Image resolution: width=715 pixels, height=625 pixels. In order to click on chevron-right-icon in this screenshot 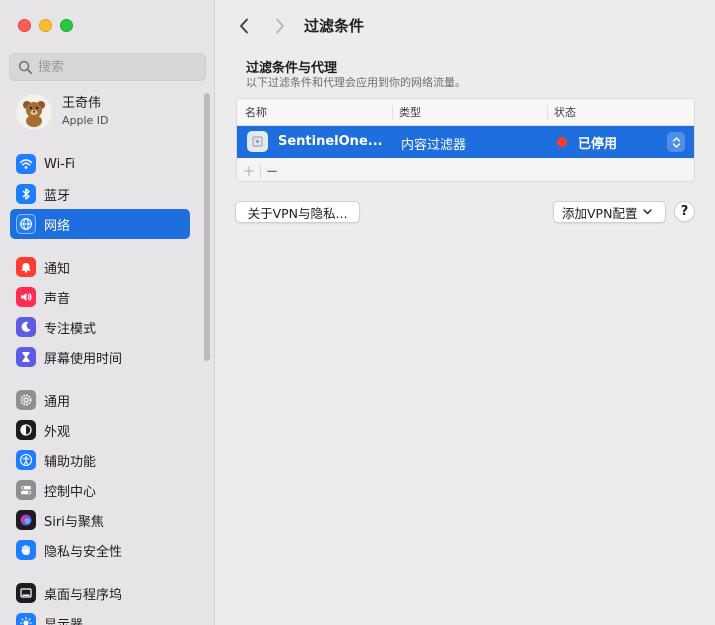, I will do `click(280, 26)`.